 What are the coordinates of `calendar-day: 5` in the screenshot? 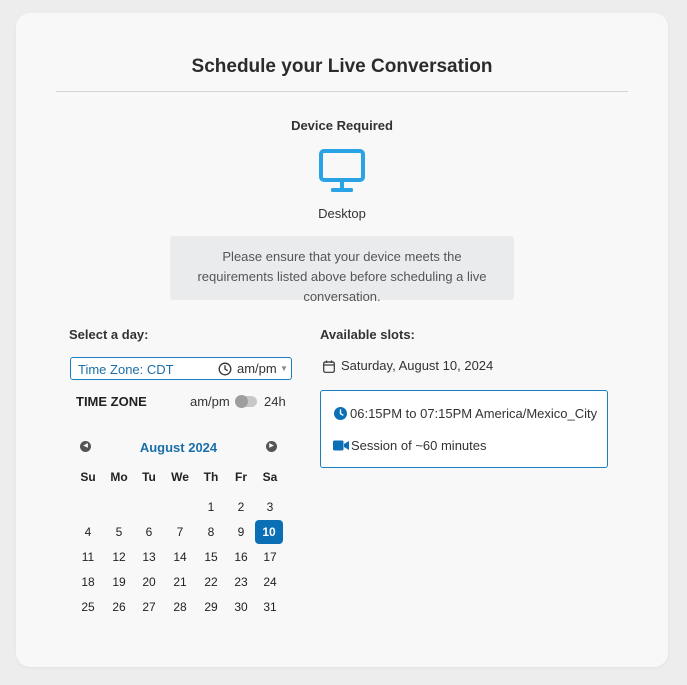 It's located at (119, 532).